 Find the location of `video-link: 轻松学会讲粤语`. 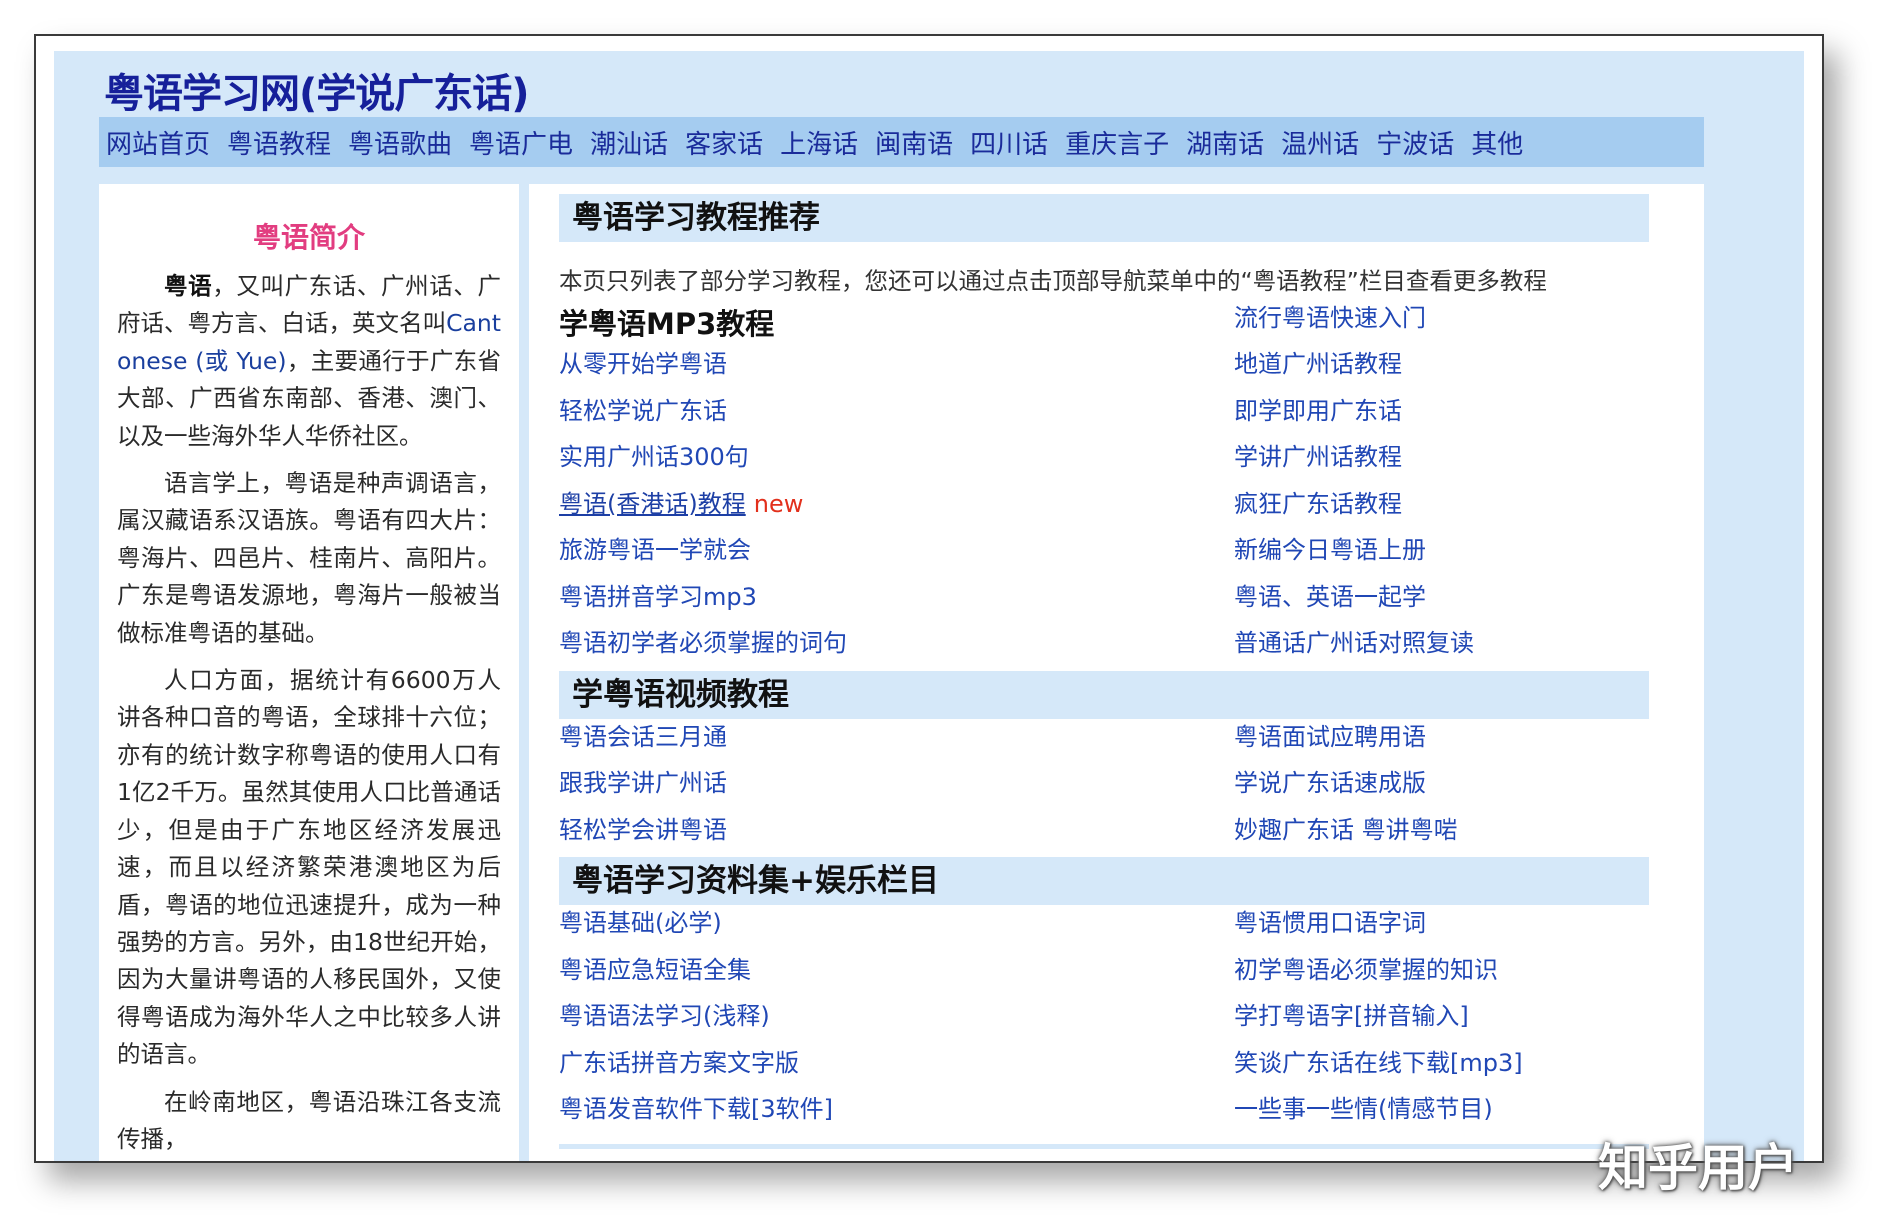

video-link: 轻松学会讲粤语 is located at coordinates (643, 827).